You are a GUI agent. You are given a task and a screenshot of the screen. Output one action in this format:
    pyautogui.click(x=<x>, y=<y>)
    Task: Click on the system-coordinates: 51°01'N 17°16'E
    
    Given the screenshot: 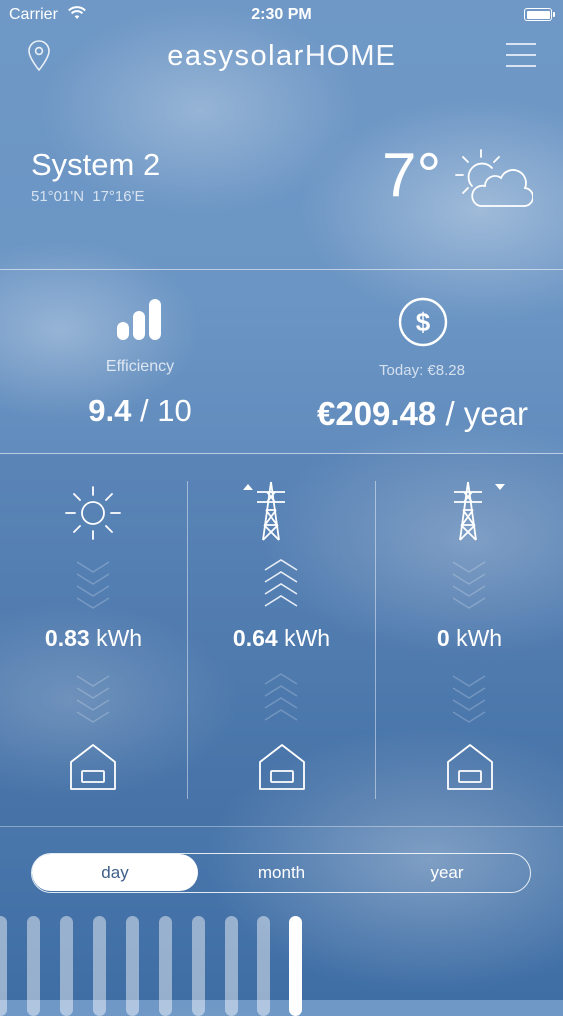 What is the action you would take?
    pyautogui.click(x=88, y=196)
    